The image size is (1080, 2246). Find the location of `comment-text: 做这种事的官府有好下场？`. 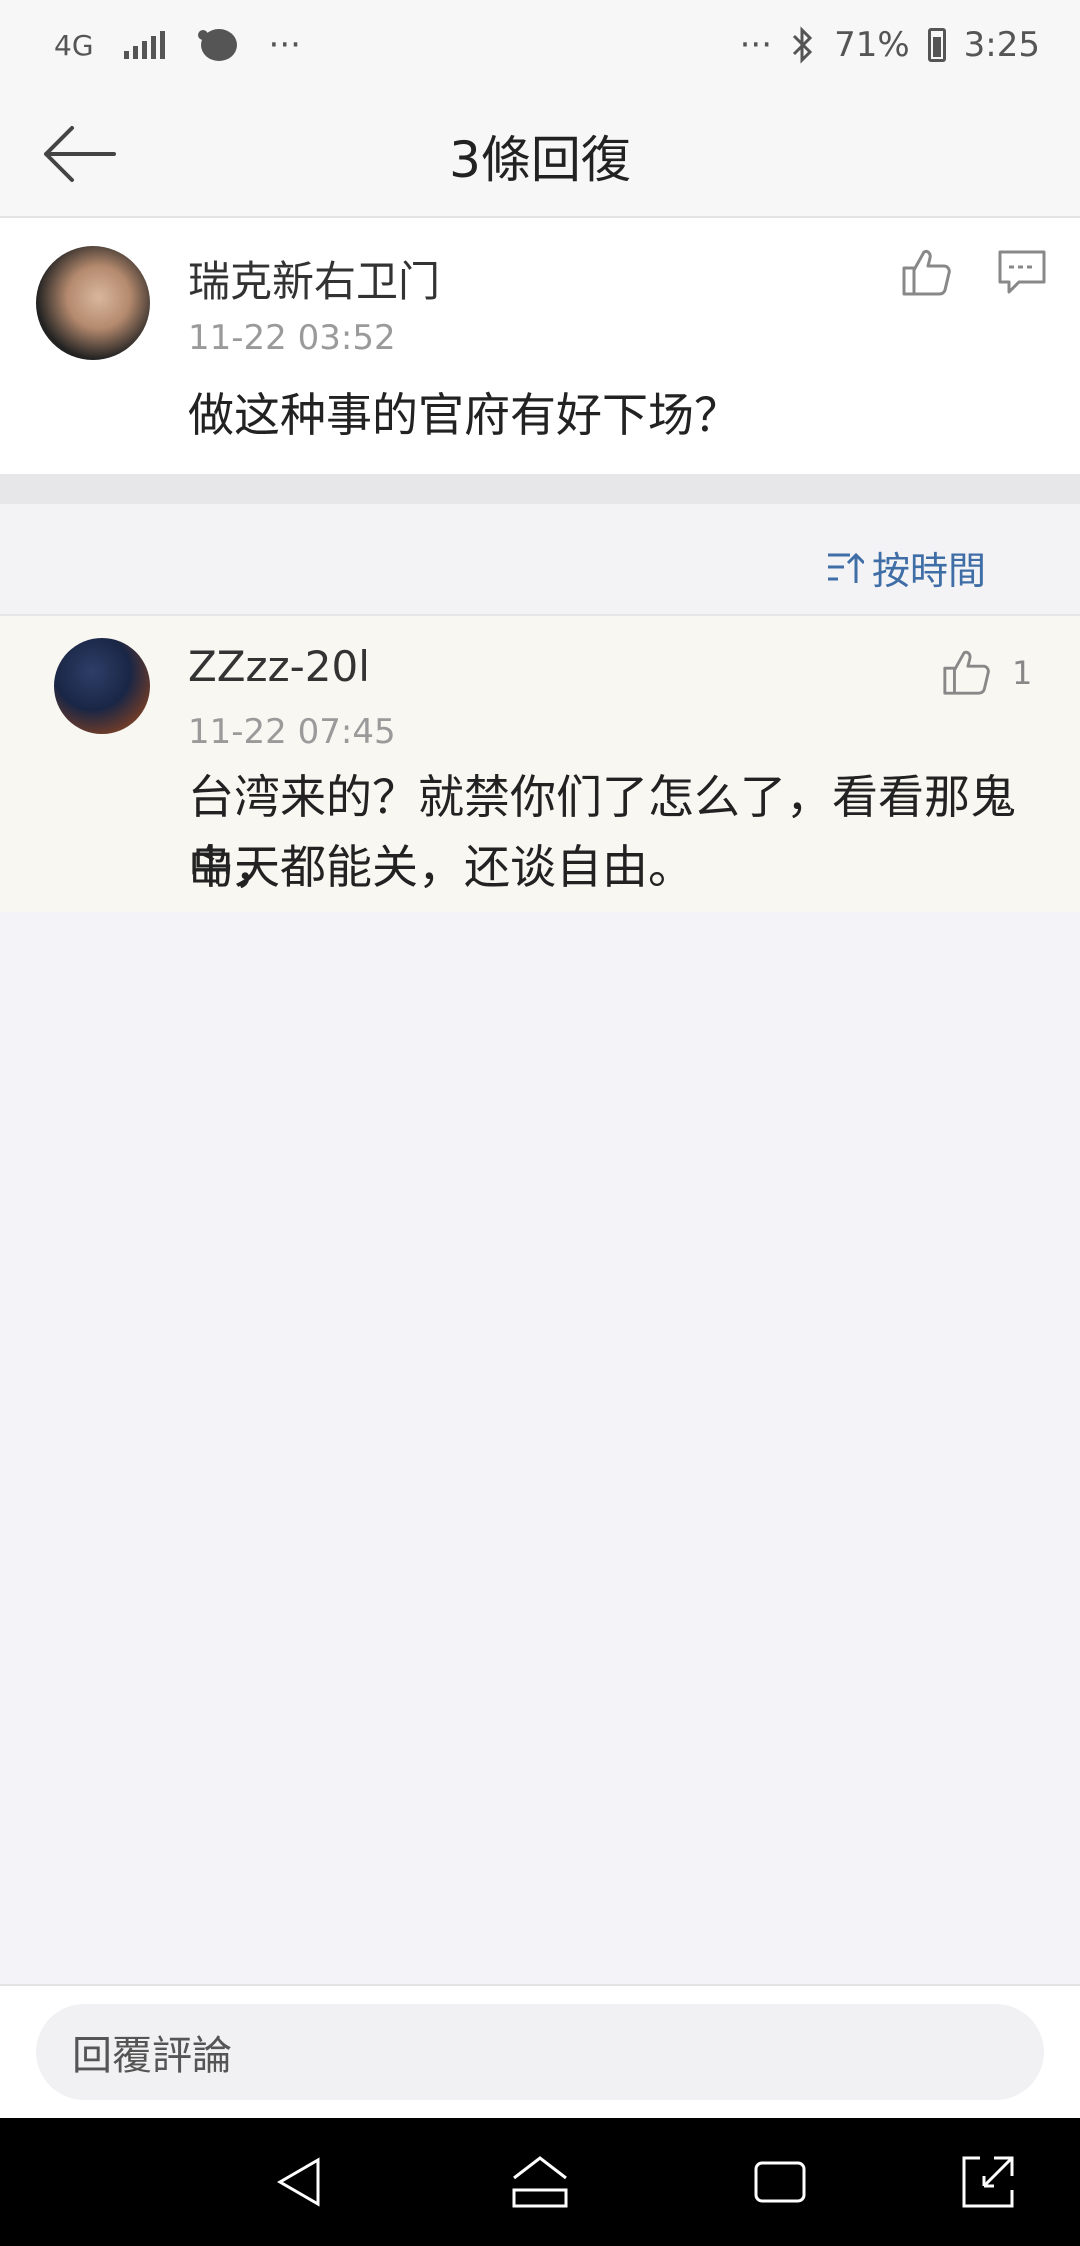

comment-text: 做这种事的官府有好下场？ is located at coordinates (464, 415).